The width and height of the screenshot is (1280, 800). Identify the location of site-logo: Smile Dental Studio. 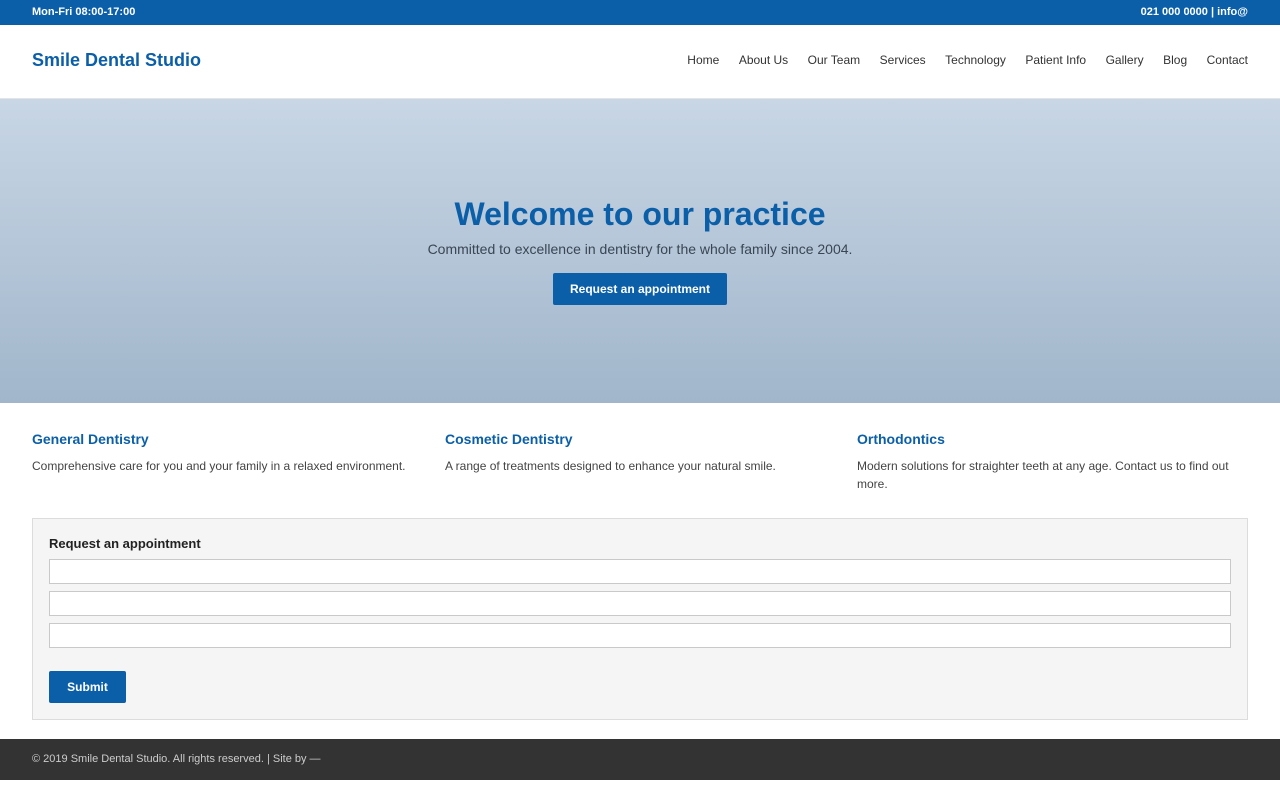
(116, 60).